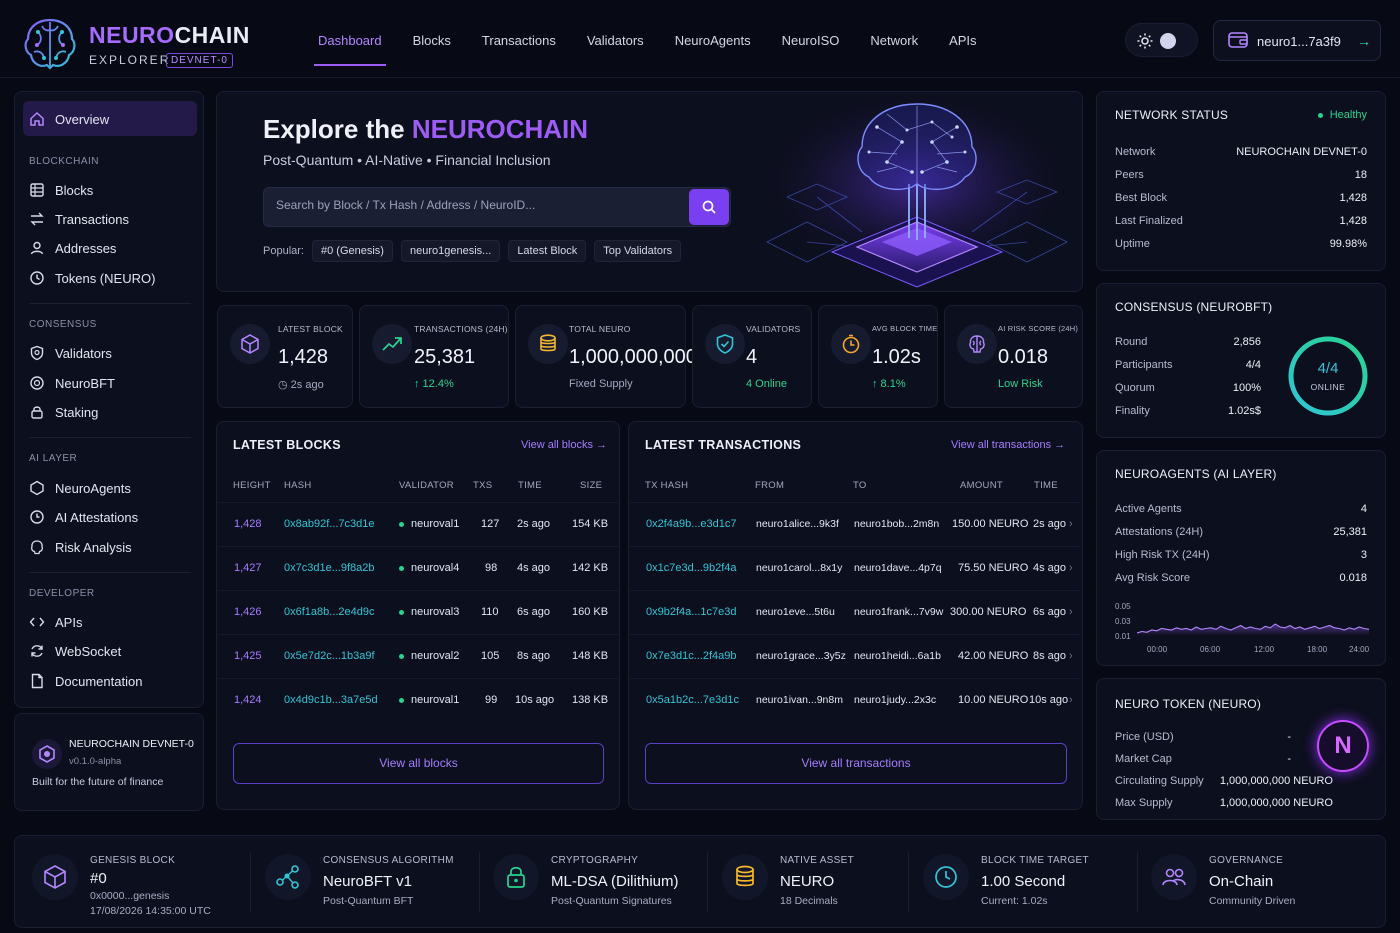 This screenshot has height=933, width=1400. What do you see at coordinates (898, 568) in the screenshot?
I see `tx-to: neuro1dave...4p7q` at bounding box center [898, 568].